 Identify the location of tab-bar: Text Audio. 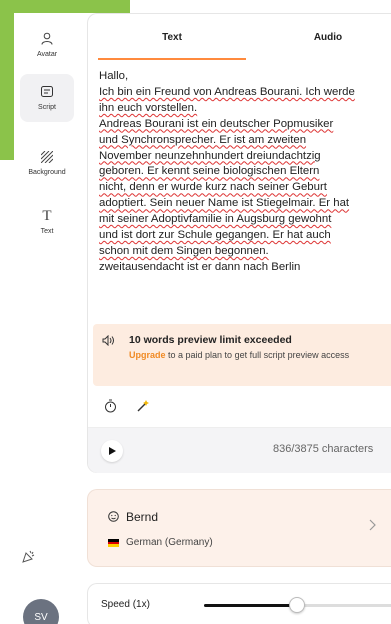
(244, 41).